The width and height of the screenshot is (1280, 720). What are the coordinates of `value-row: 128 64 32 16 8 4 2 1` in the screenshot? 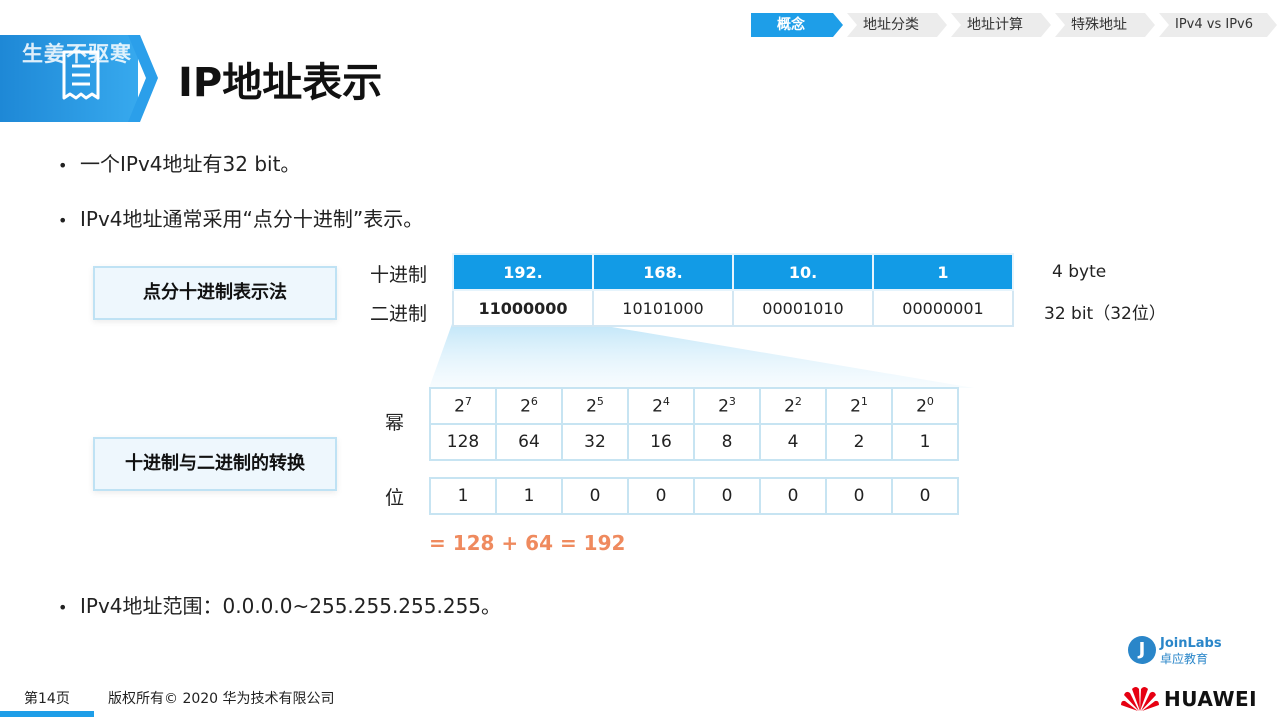 It's located at (694, 442).